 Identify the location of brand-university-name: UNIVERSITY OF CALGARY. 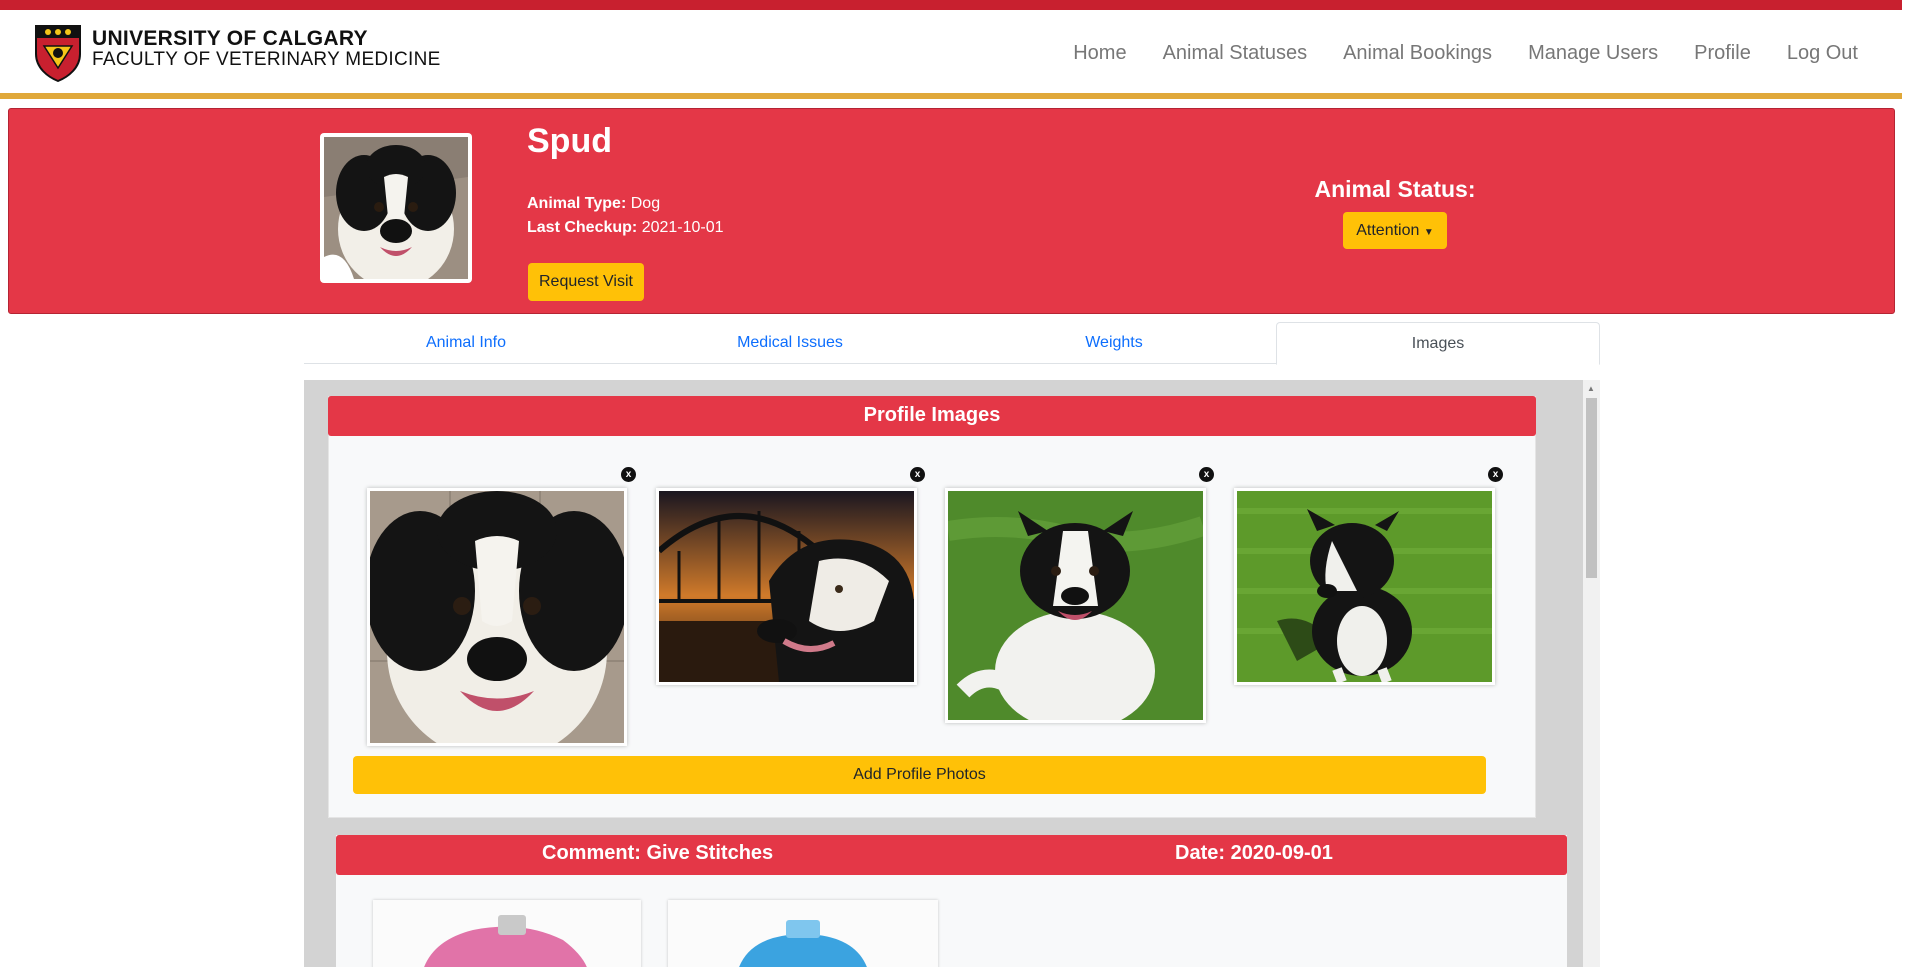
(230, 38).